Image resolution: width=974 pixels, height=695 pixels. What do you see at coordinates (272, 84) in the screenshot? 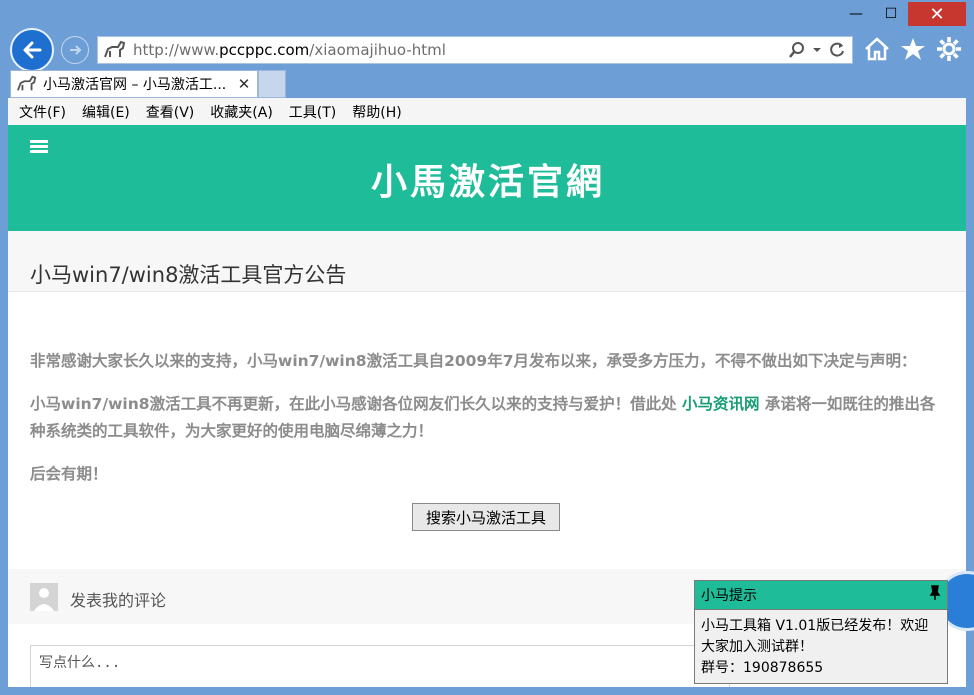
I see `new-tab-button` at bounding box center [272, 84].